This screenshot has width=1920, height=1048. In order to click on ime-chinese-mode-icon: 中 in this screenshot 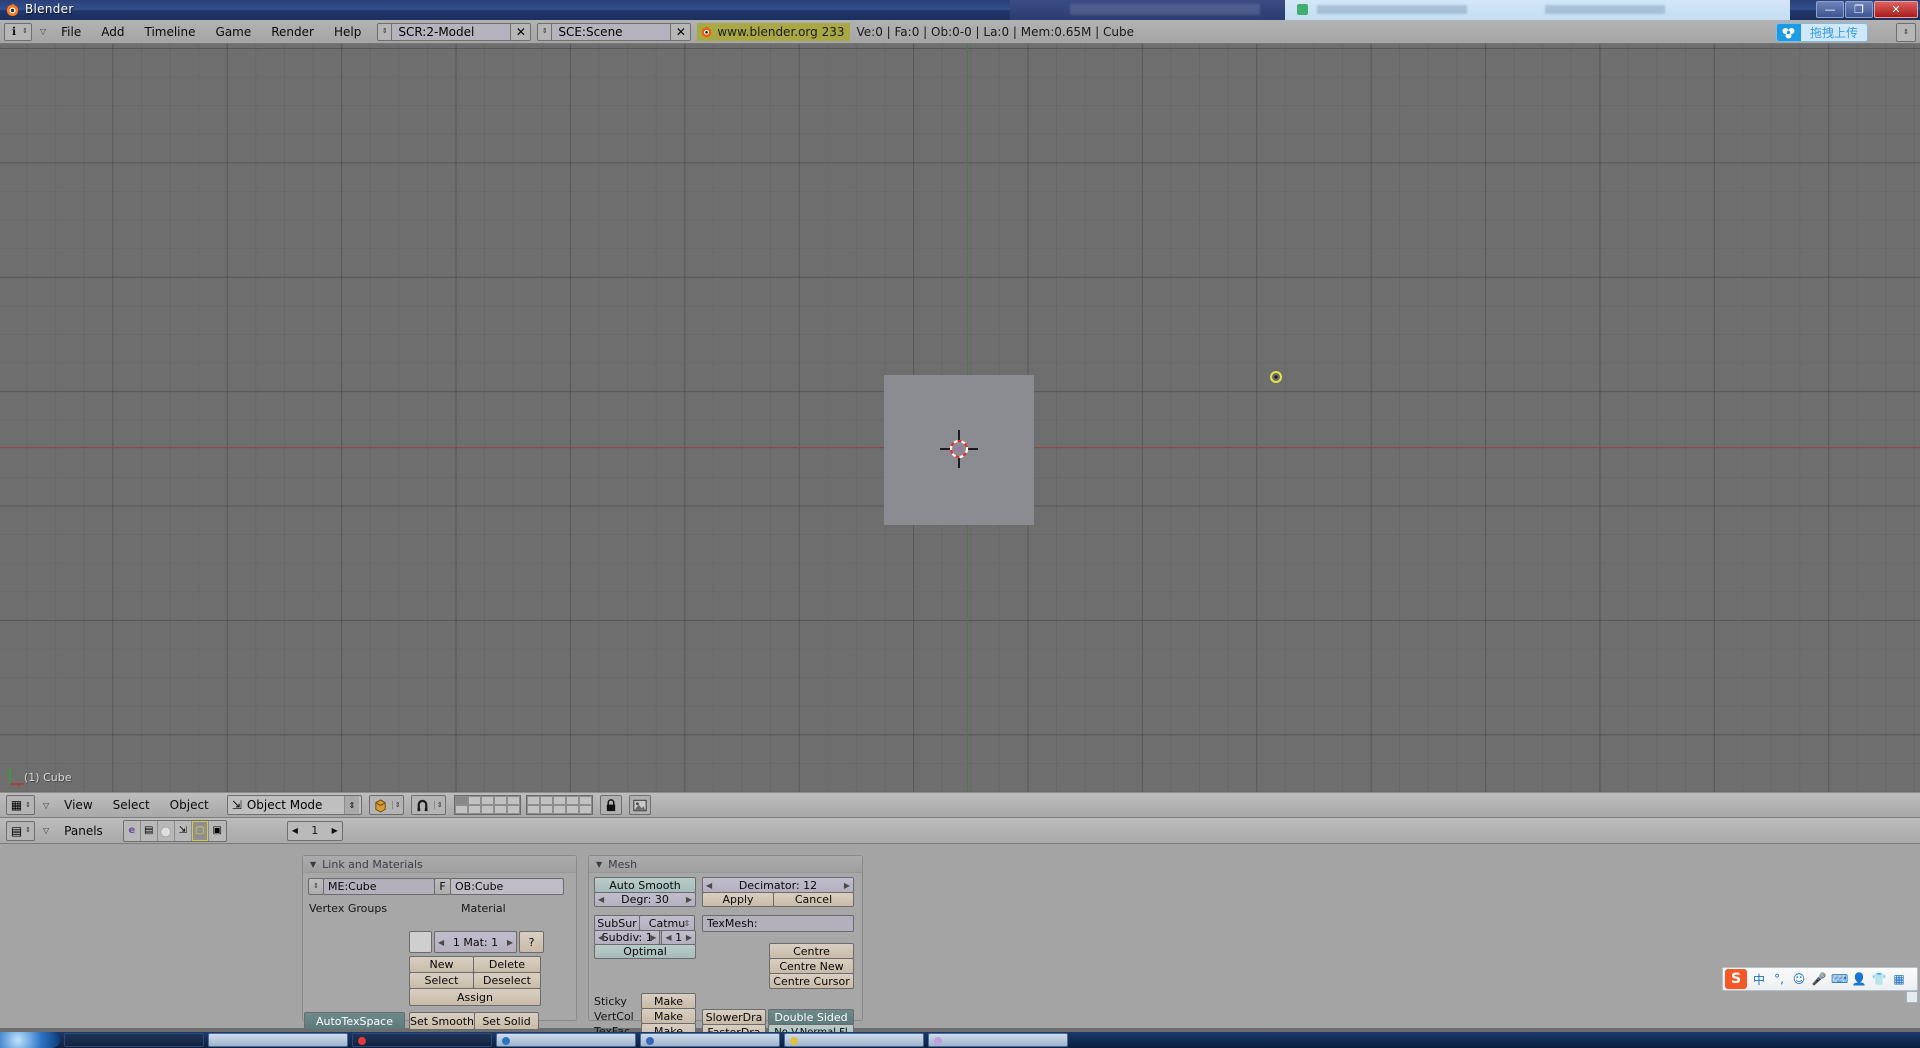, I will do `click(1759, 979)`.